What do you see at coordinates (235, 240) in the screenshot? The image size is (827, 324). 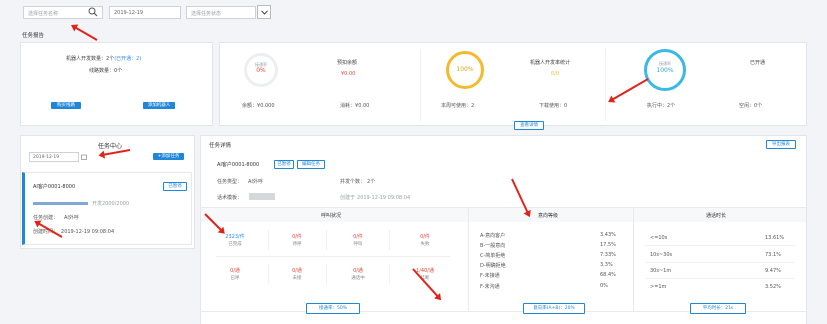 I see `call-stat: 2323/件 已完成` at bounding box center [235, 240].